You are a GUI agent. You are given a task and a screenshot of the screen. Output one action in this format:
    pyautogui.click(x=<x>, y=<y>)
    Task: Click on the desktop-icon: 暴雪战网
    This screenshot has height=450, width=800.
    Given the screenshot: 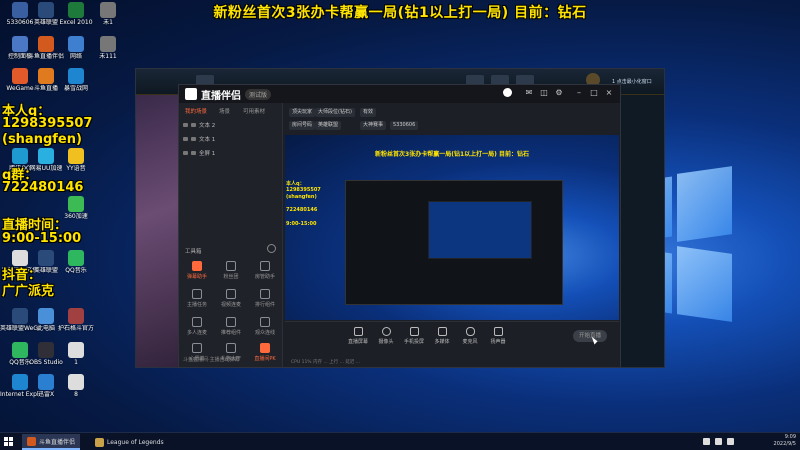 What is the action you would take?
    pyautogui.click(x=76, y=80)
    